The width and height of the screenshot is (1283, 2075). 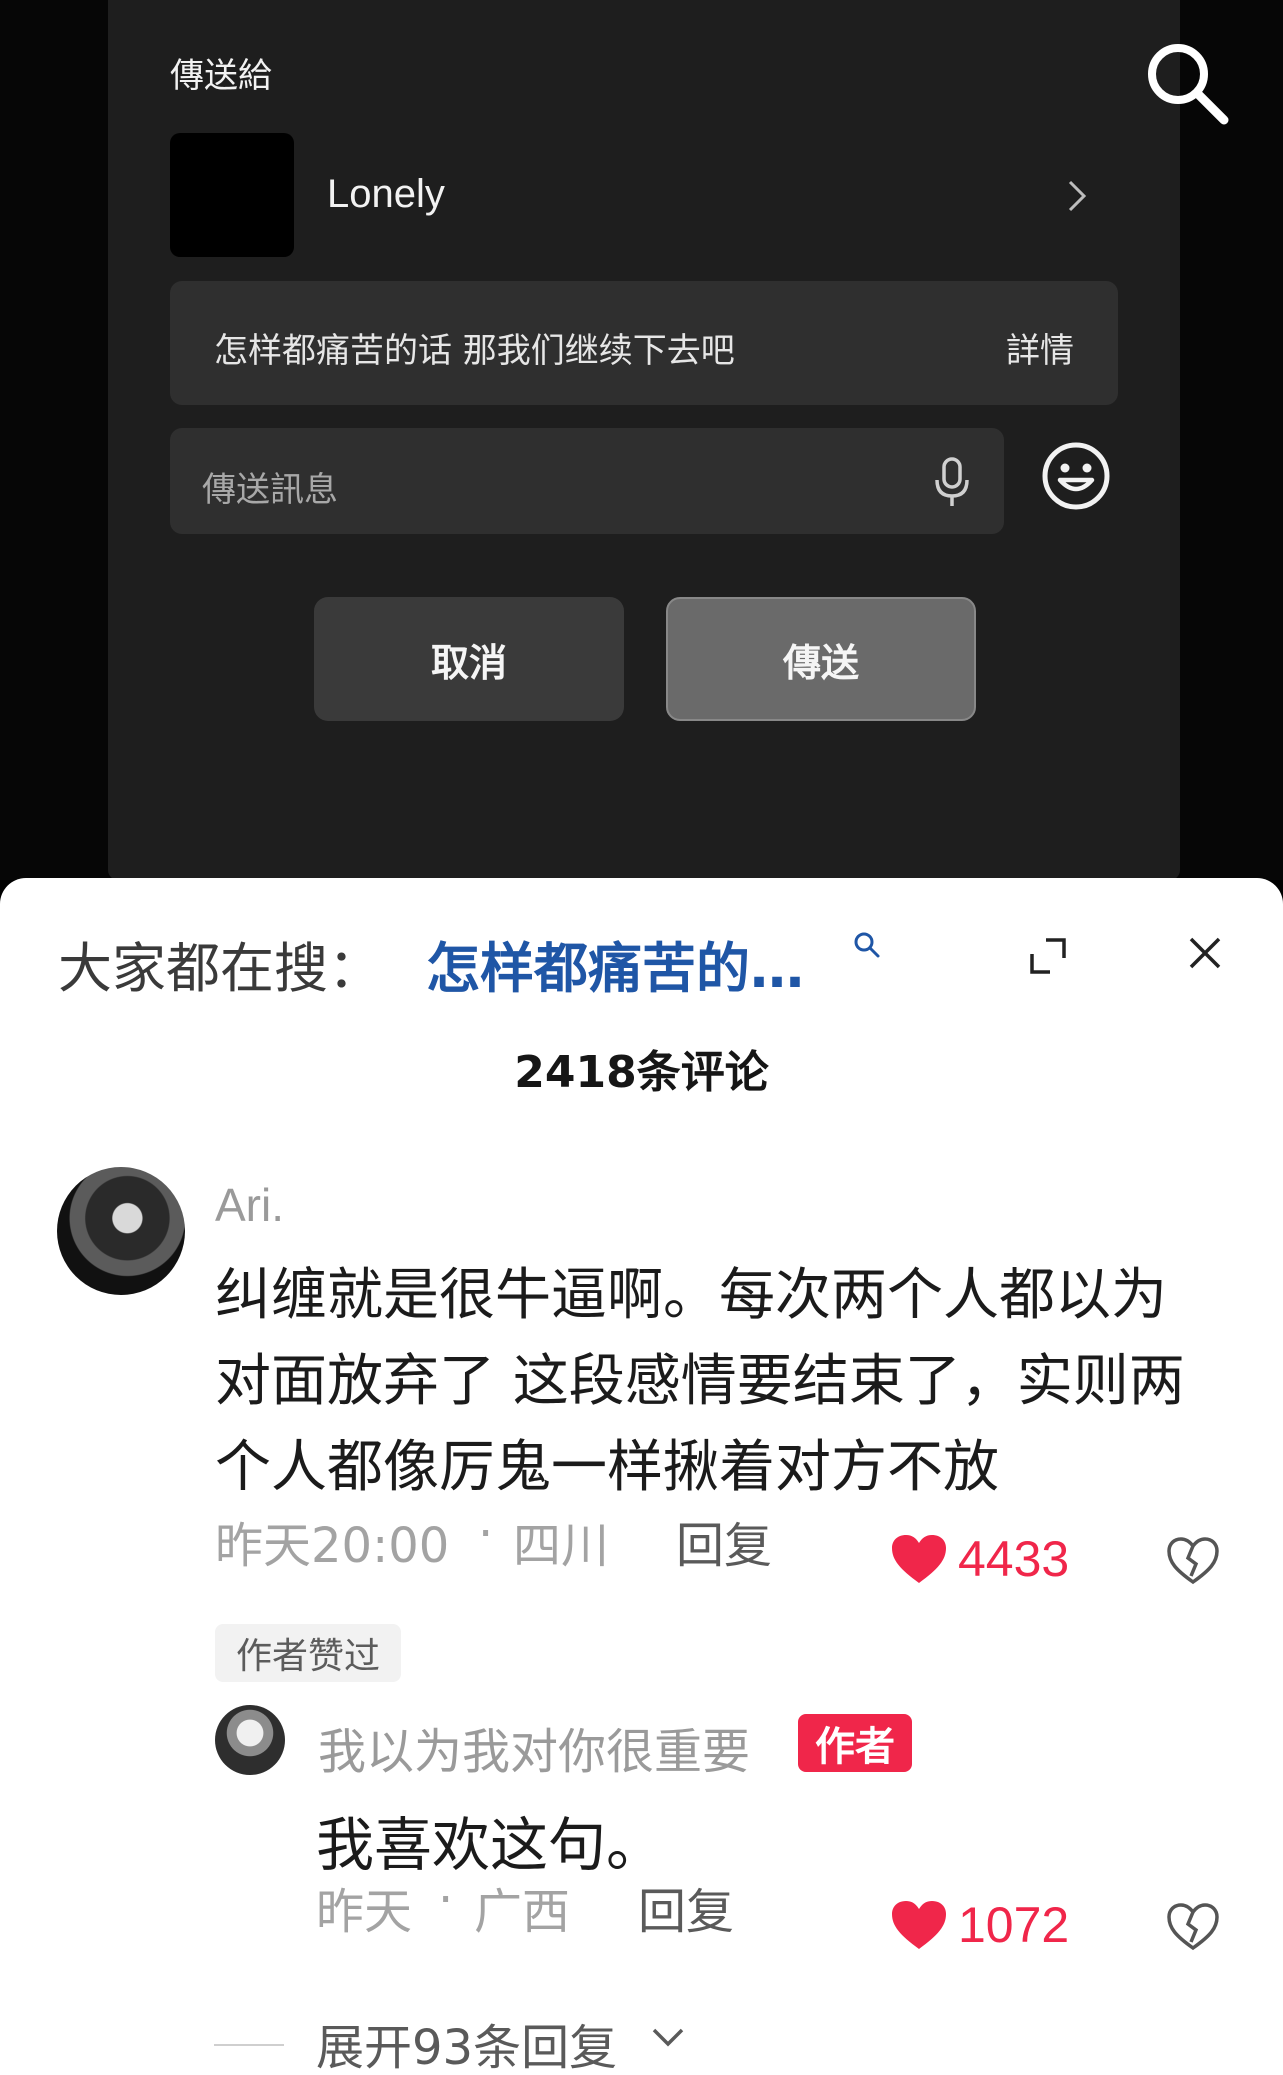 I want to click on cancel-button: 取消, so click(x=469, y=659).